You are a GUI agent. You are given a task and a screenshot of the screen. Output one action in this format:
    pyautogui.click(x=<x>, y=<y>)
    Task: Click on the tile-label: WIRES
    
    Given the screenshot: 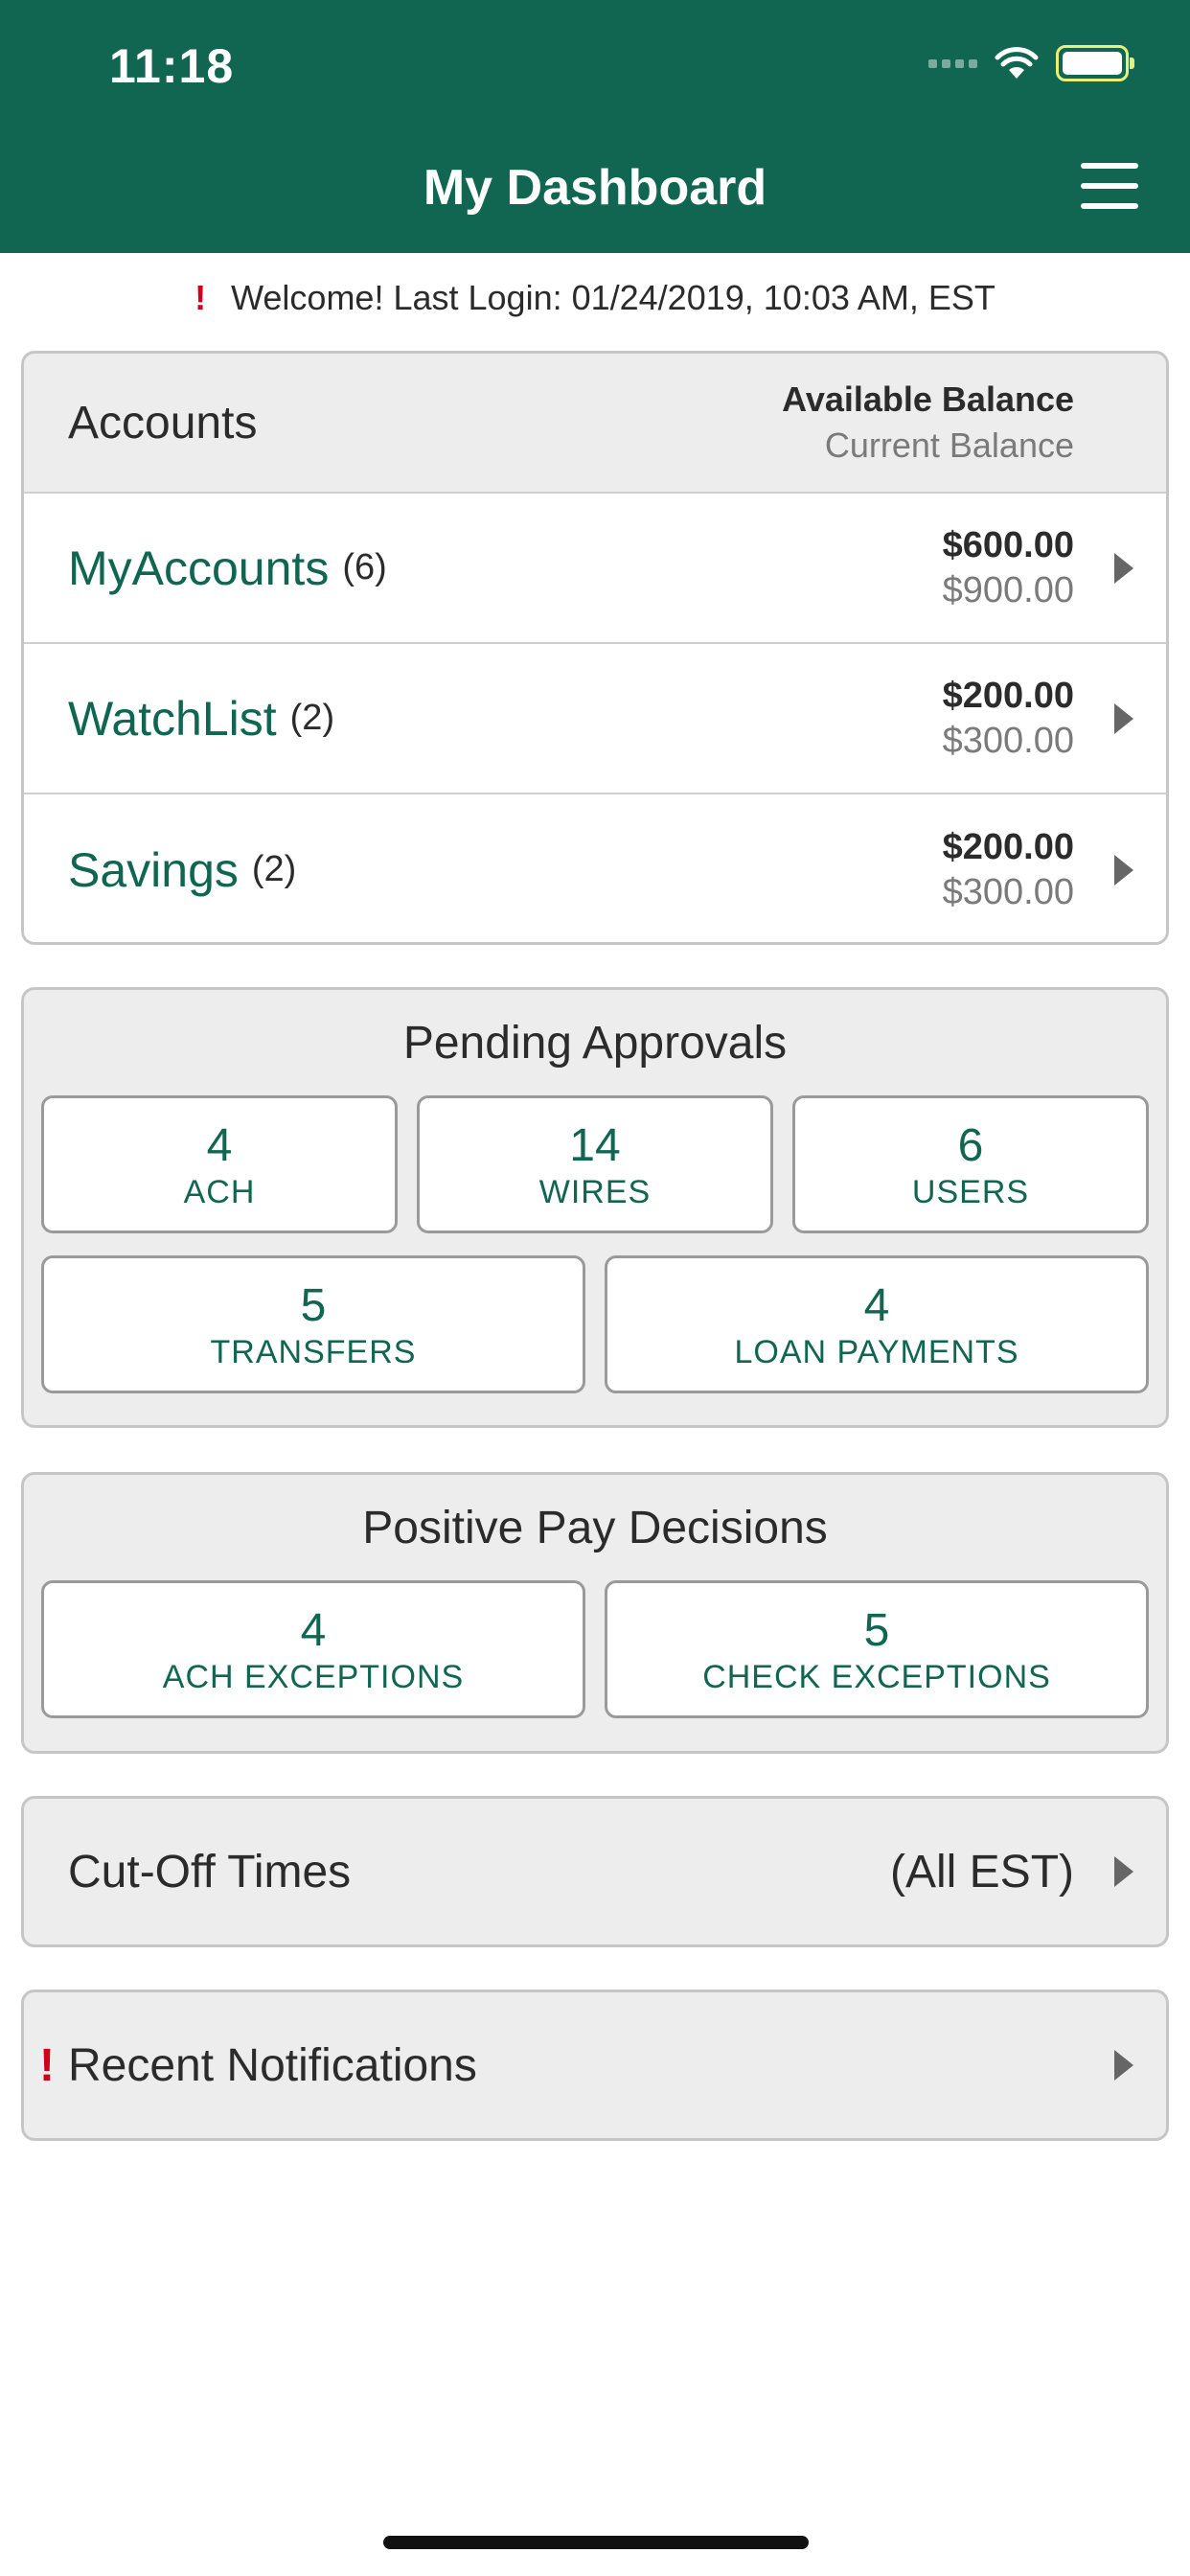 What is the action you would take?
    pyautogui.click(x=595, y=1192)
    